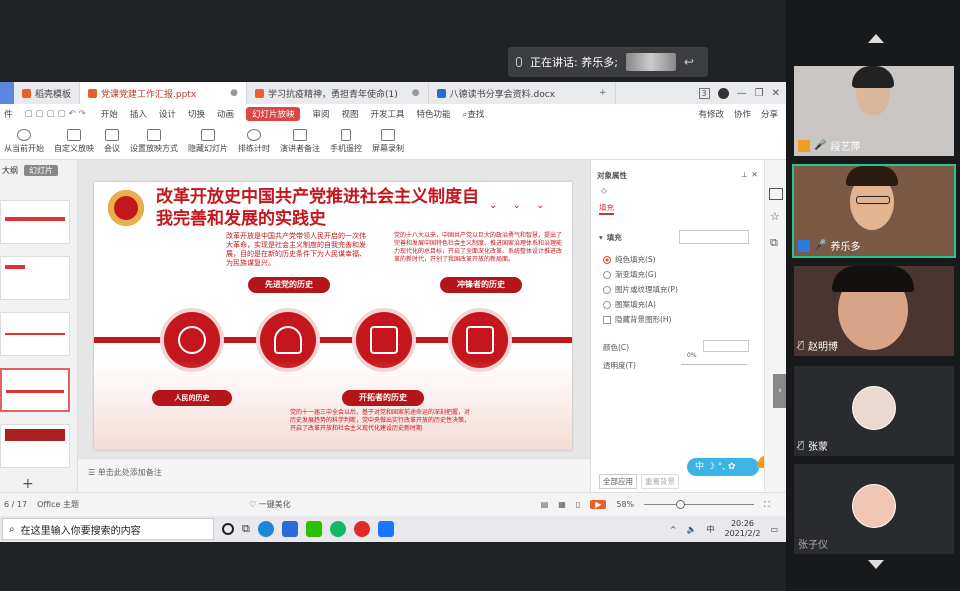  Describe the element at coordinates (769, 114) in the screenshot. I see `share-button: 分享` at that location.